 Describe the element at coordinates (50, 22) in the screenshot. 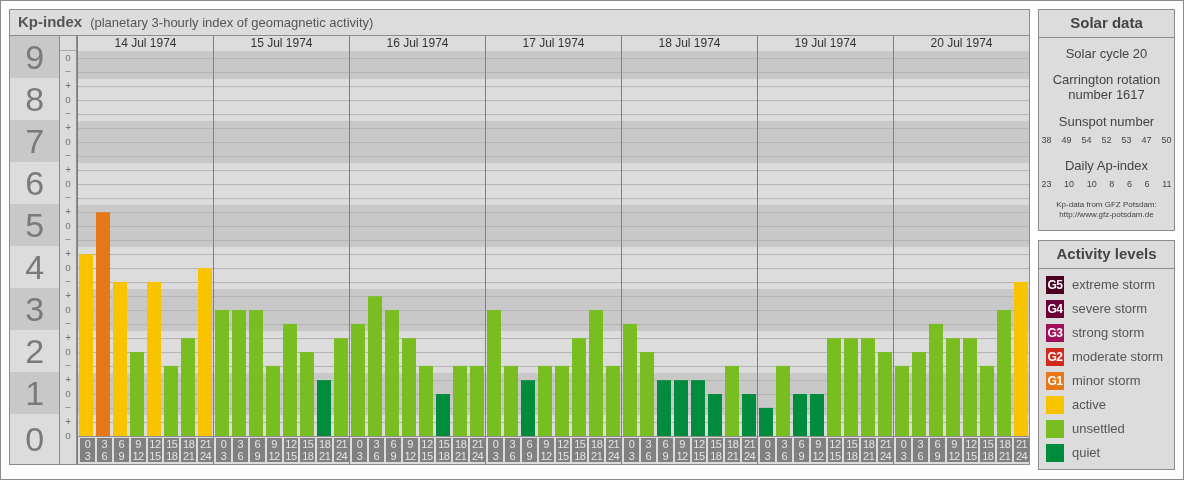

I see `panel-title: Kp-index` at that location.